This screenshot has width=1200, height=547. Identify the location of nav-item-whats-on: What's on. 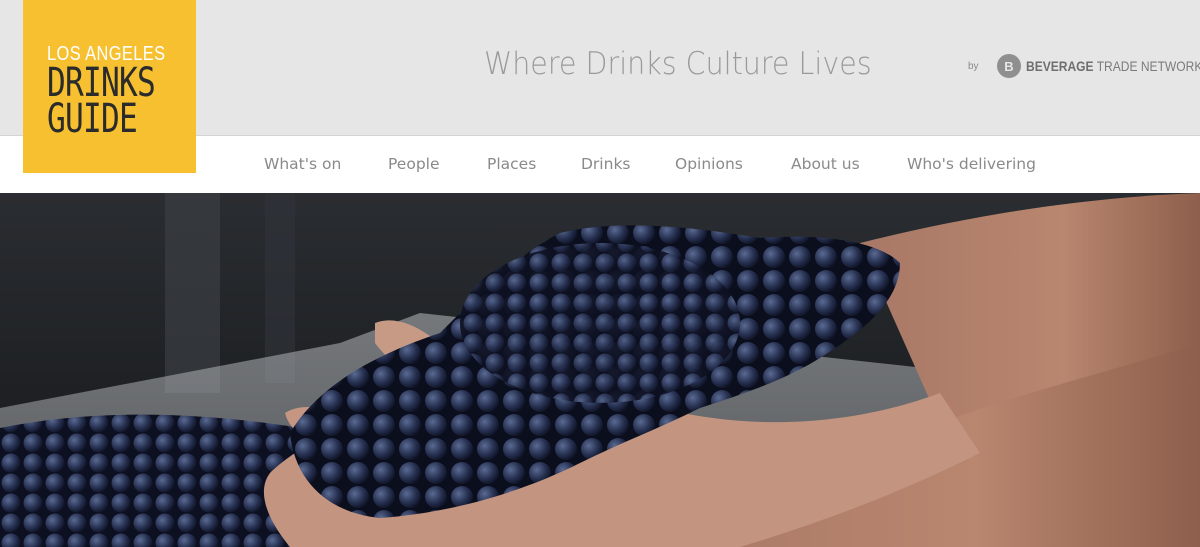
(326, 164).